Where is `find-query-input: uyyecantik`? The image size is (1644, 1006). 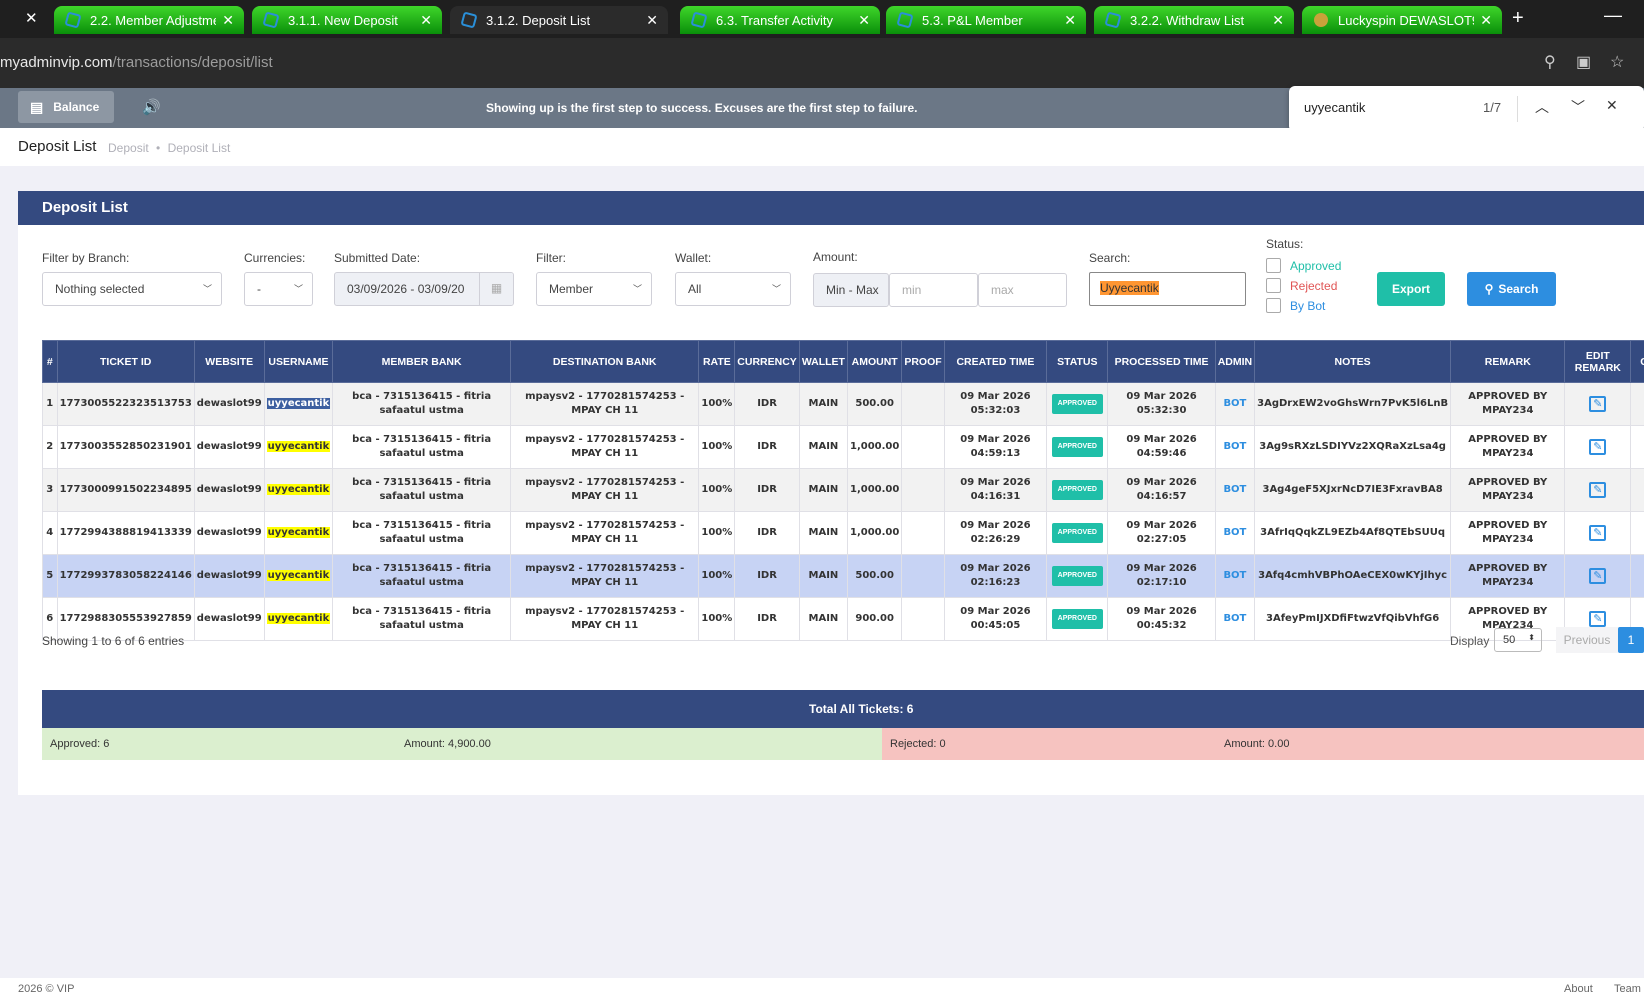
find-query-input: uyyecantik is located at coordinates (1334, 107).